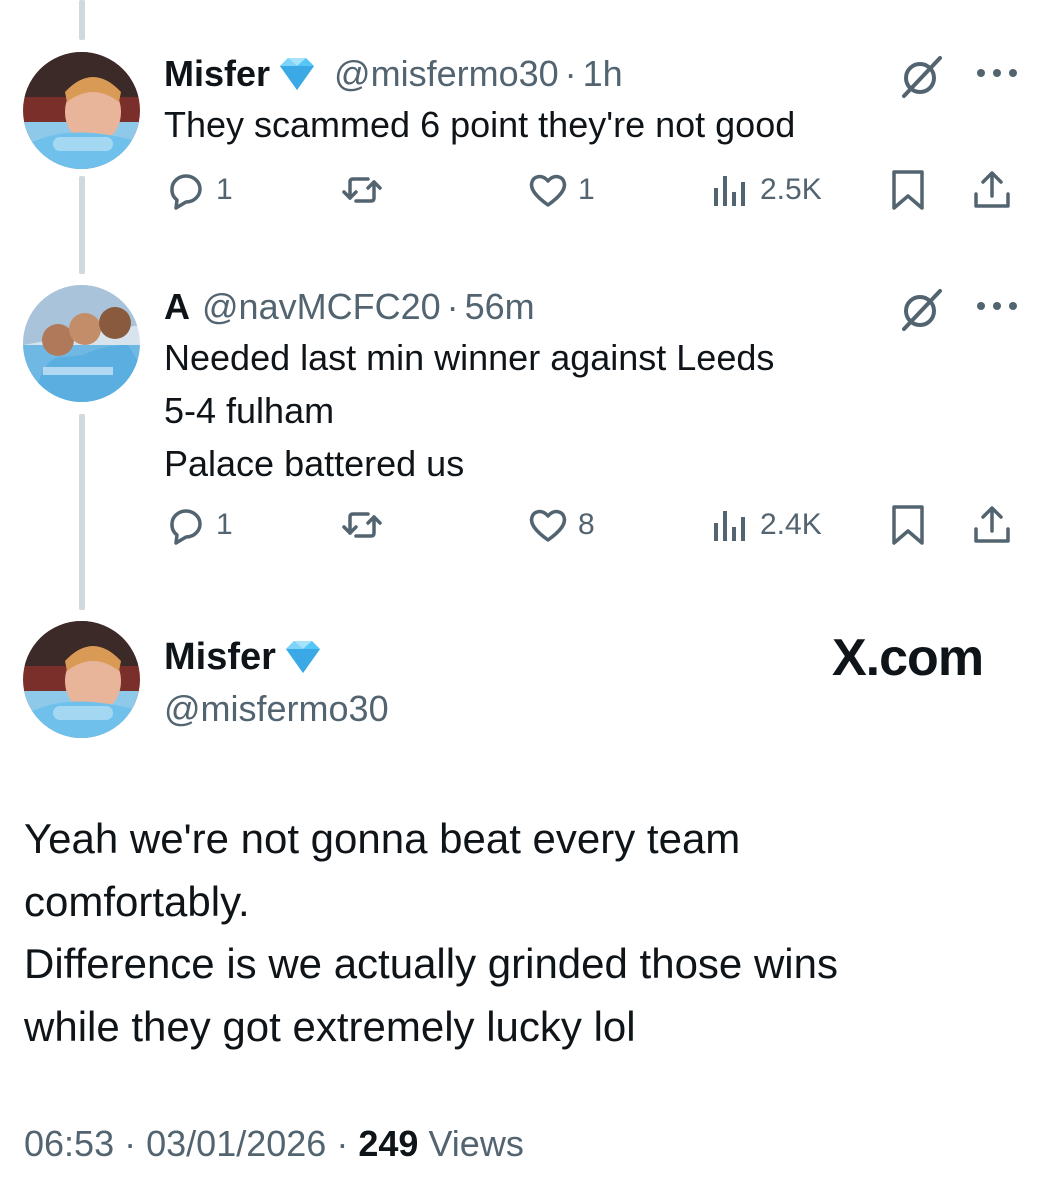  What do you see at coordinates (249, 410) in the screenshot?
I see `reply-text-line: 5-4 fulham` at bounding box center [249, 410].